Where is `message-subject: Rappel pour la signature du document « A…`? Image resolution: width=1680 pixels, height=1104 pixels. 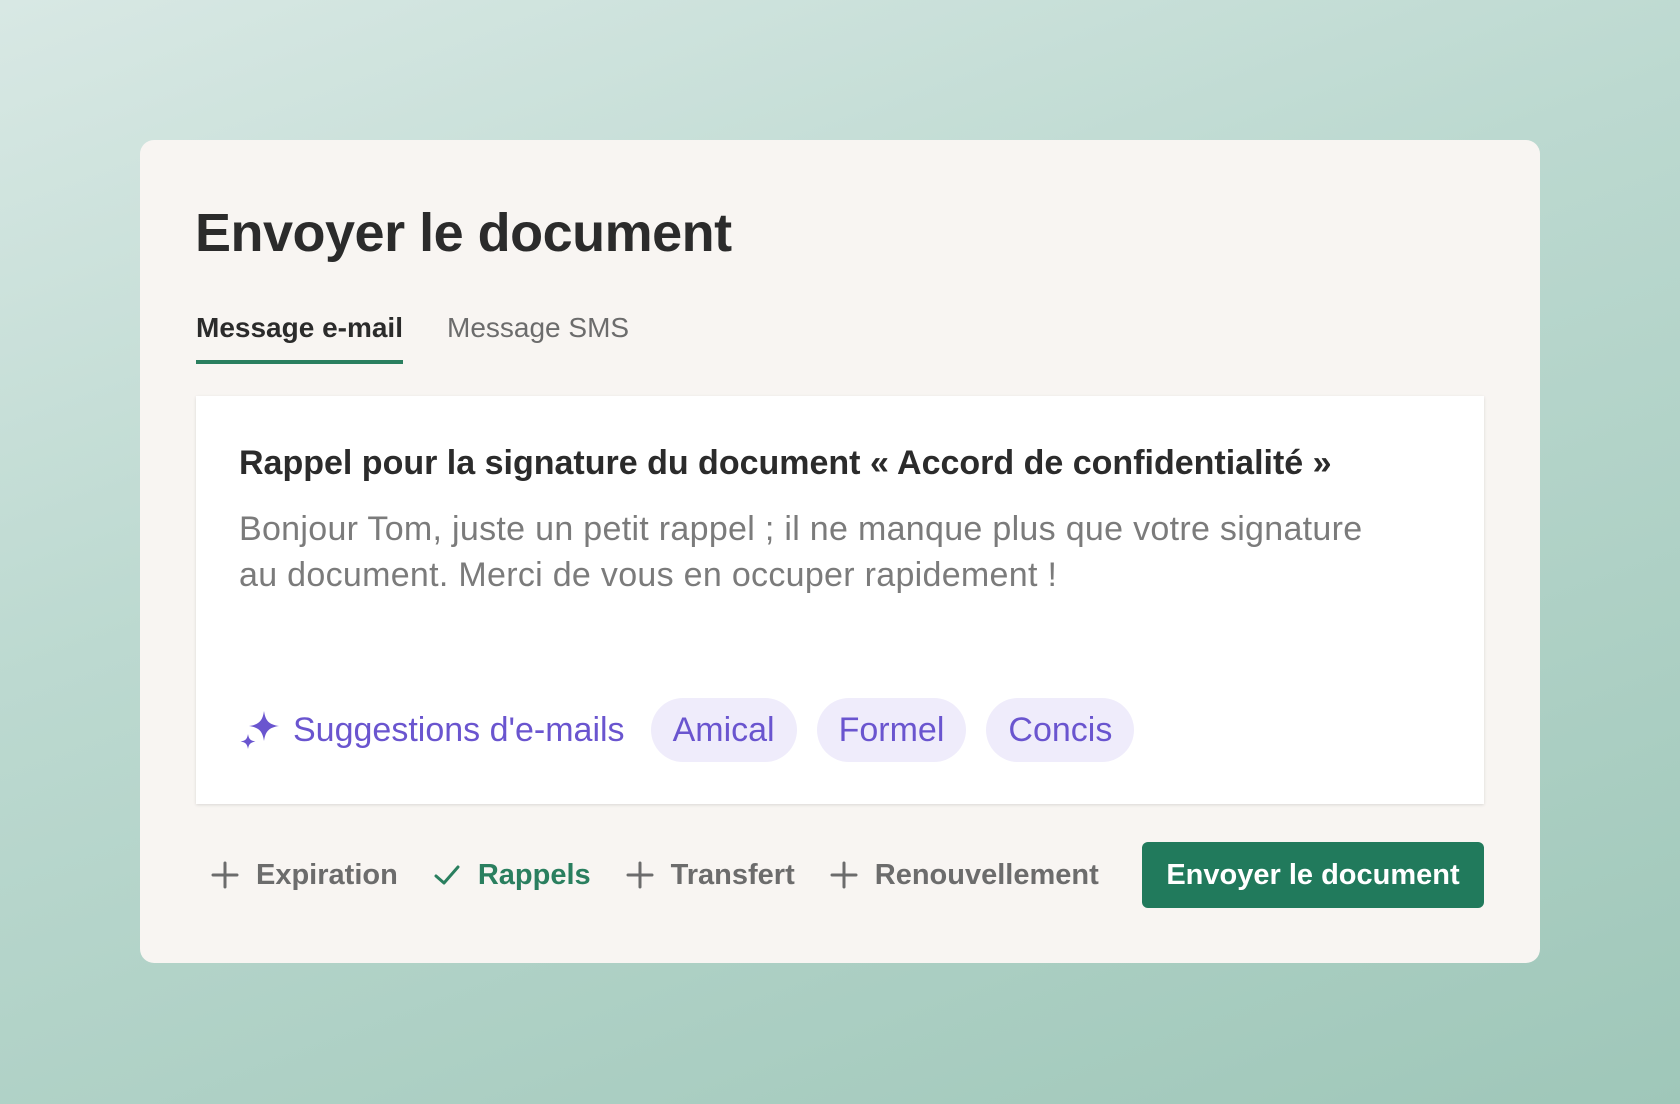
message-subject: Rappel pour la signature du document « A… is located at coordinates (785, 463).